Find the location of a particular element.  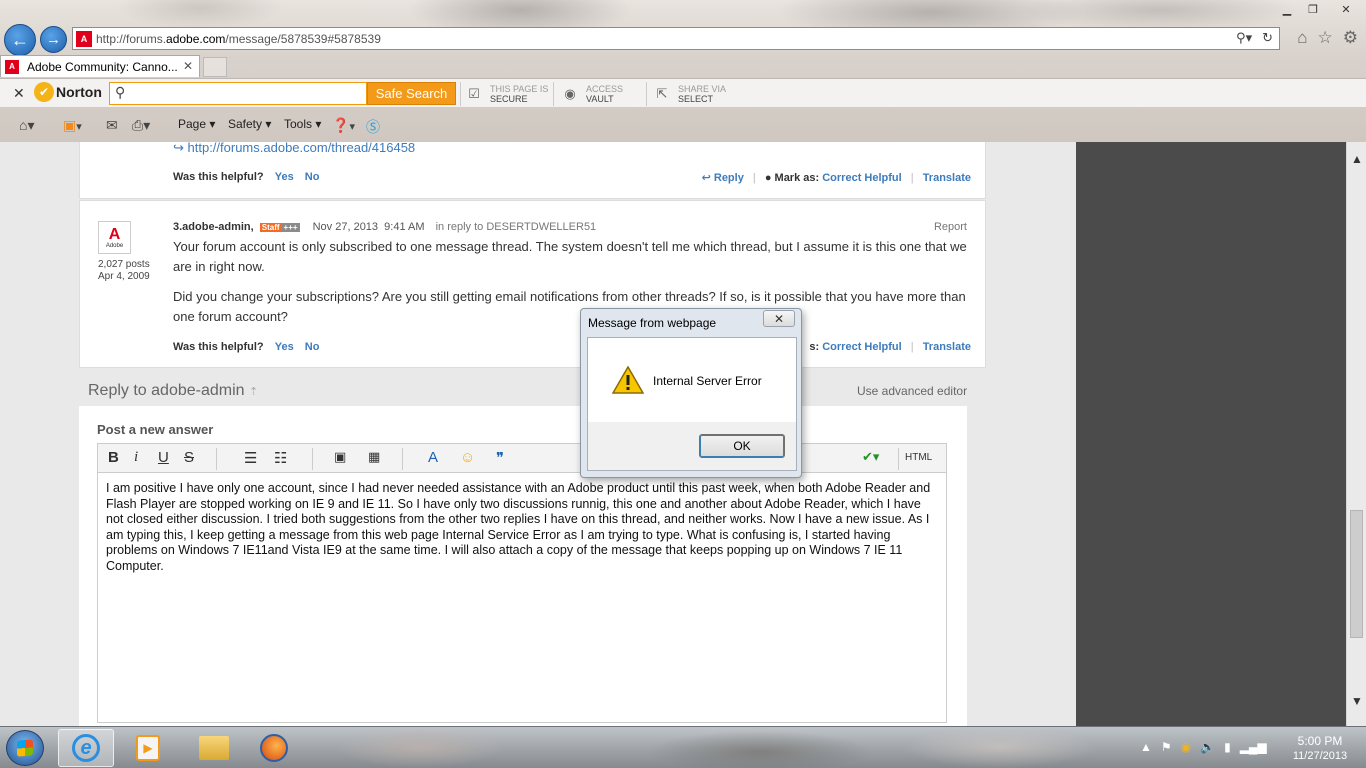

page-menu: Page ▾ is located at coordinates (196, 124).